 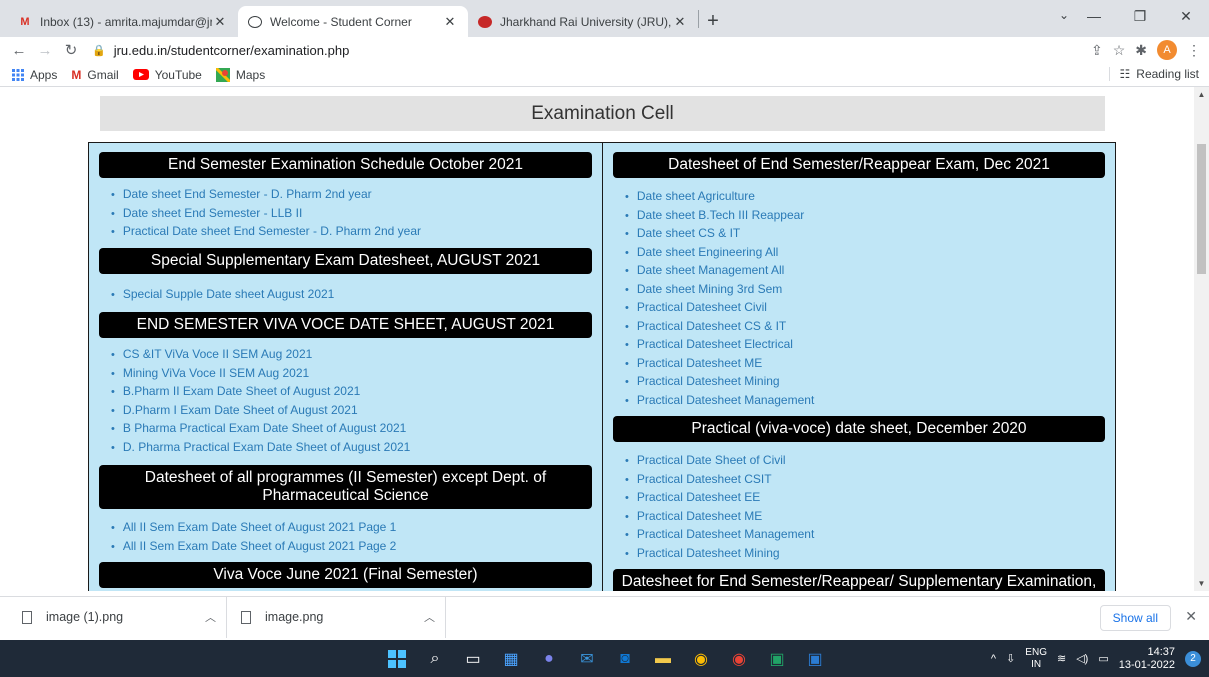 What do you see at coordinates (1036, 652) in the screenshot?
I see `language-code: ENG` at bounding box center [1036, 652].